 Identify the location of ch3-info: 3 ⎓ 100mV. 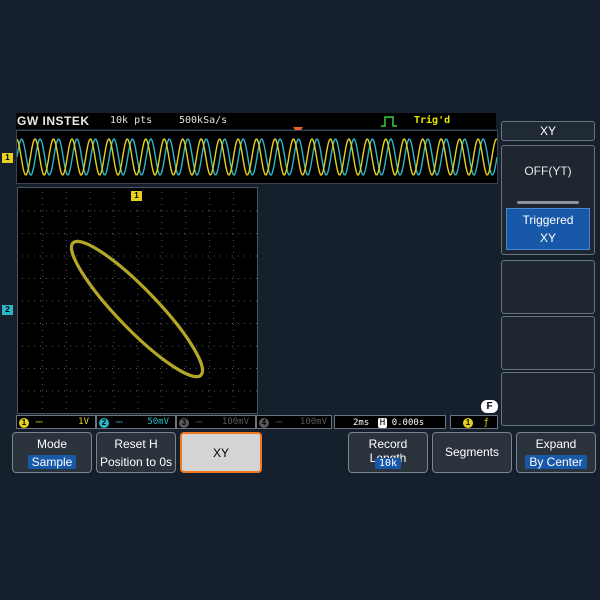
(216, 422).